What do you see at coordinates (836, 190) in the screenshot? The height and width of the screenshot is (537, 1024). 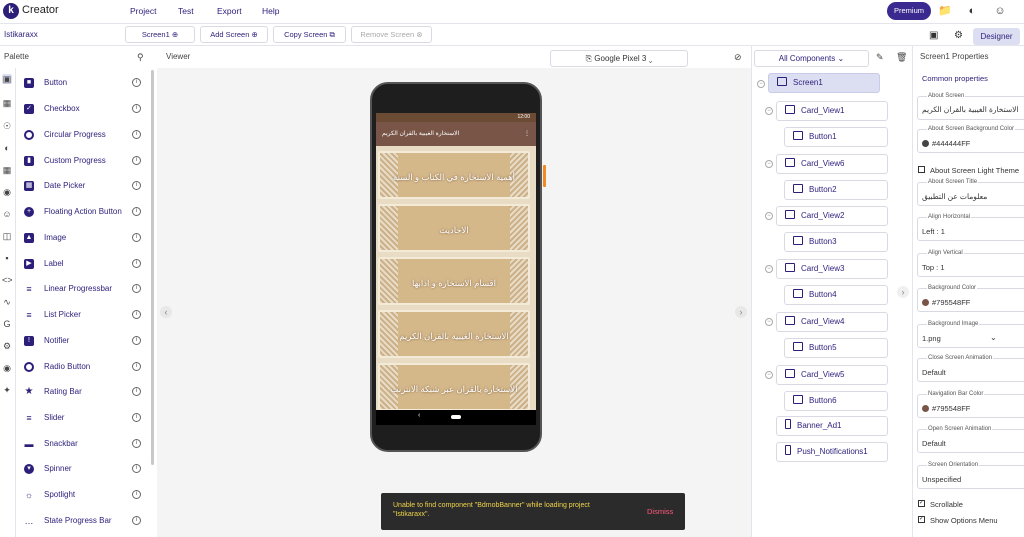 I see `tree-node-button2: Button2` at bounding box center [836, 190].